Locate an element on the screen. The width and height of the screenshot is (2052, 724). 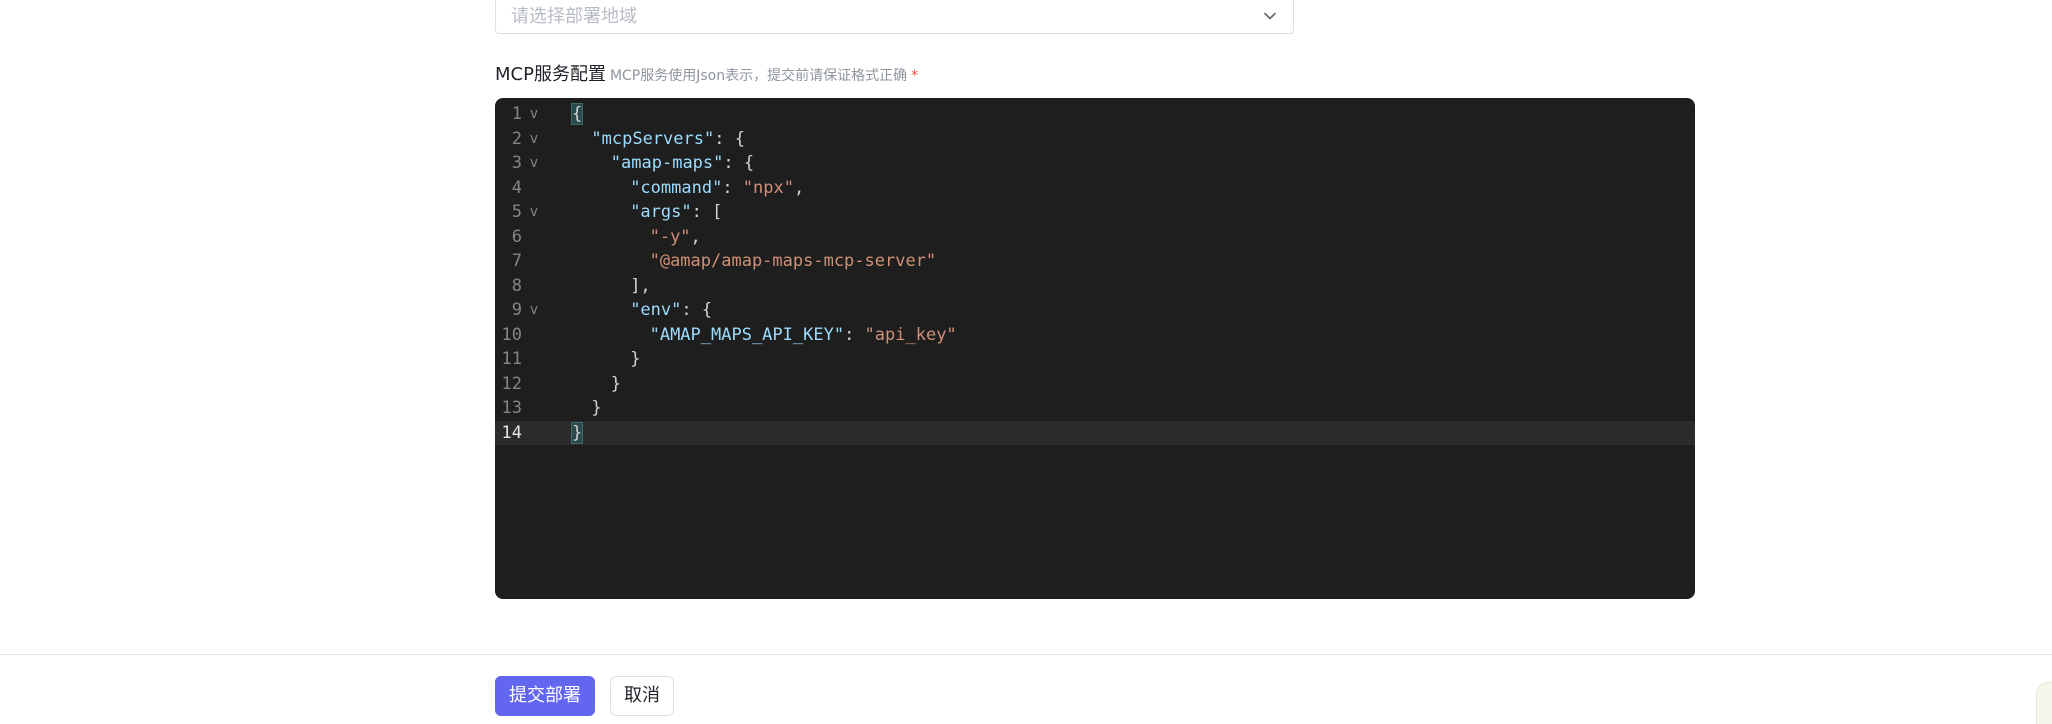
code-line: 8], is located at coordinates (1095, 286).